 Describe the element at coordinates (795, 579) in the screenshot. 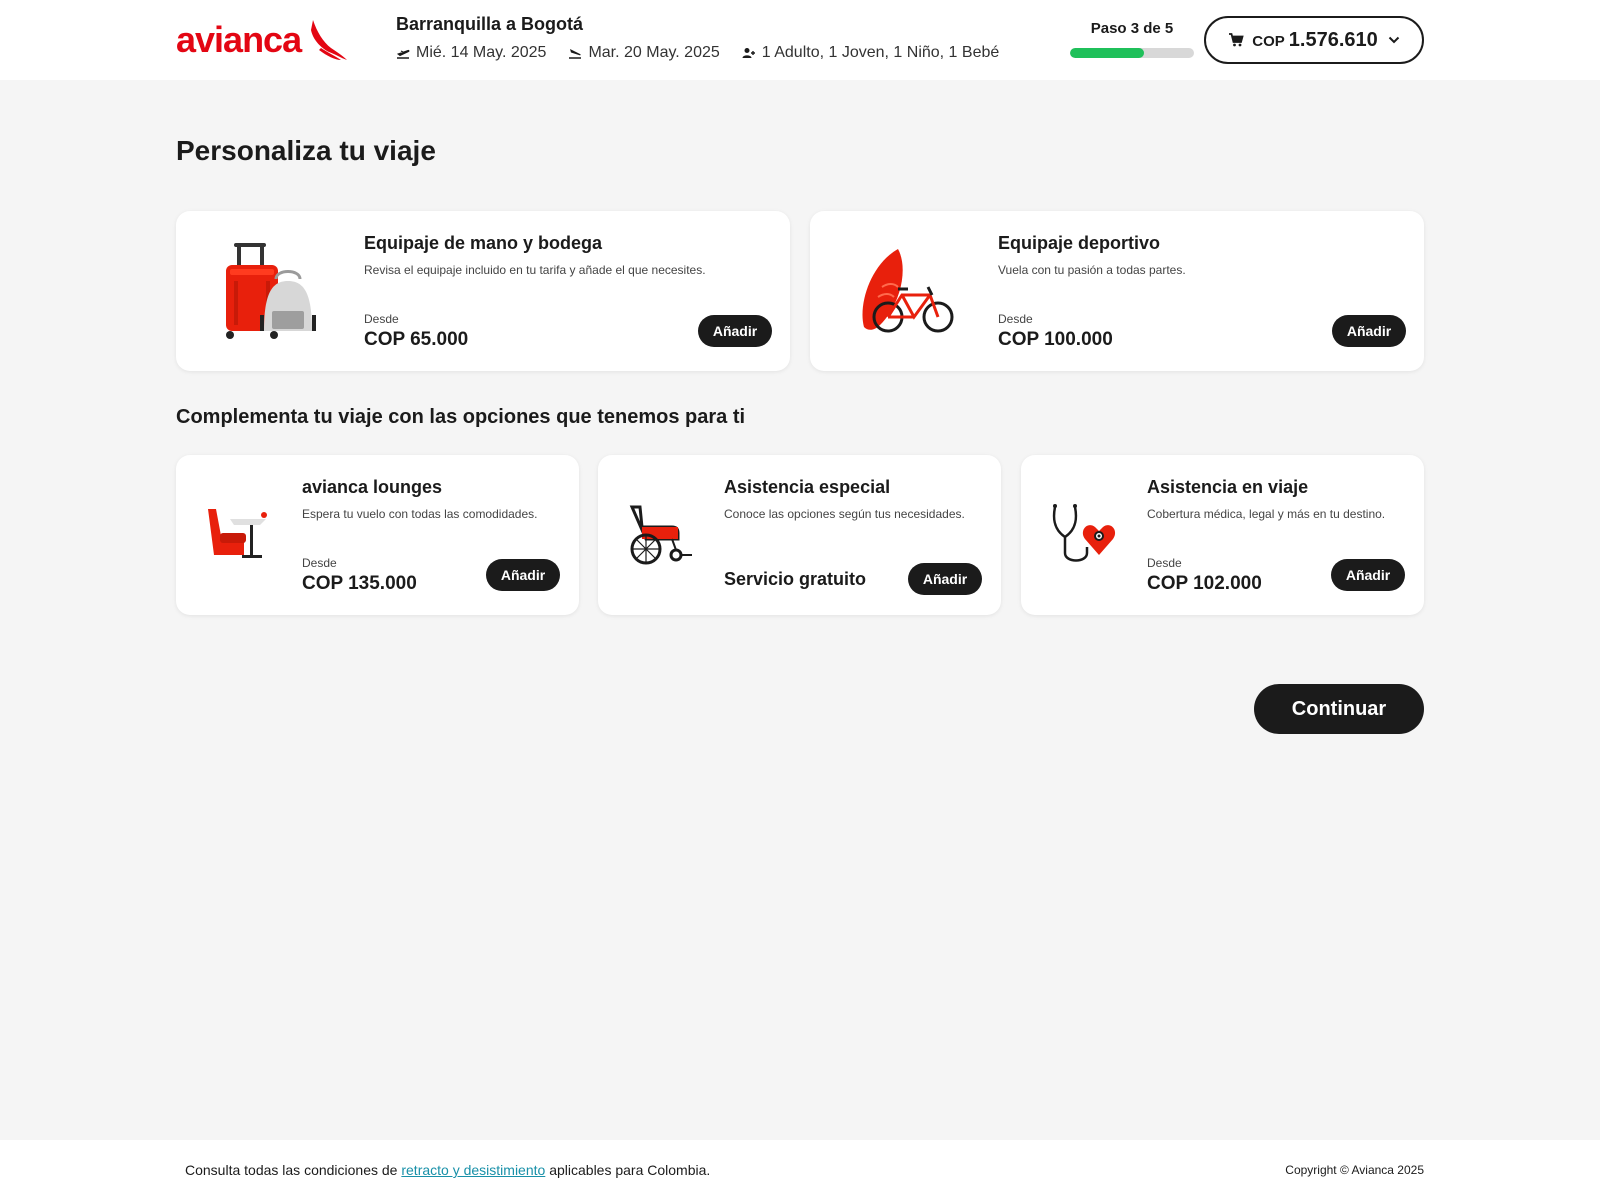

I see `free-service-label: Servicio gratuito` at that location.